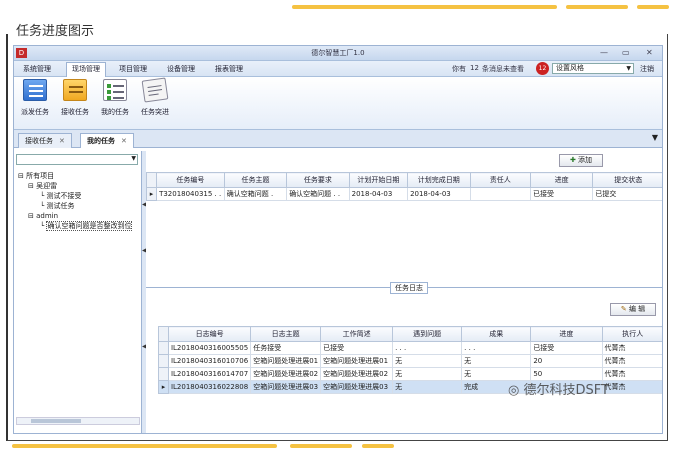 The width and height of the screenshot is (677, 453). Describe the element at coordinates (209, 361) in the screenshot. I see `cell: IL2018040316010706` at that location.